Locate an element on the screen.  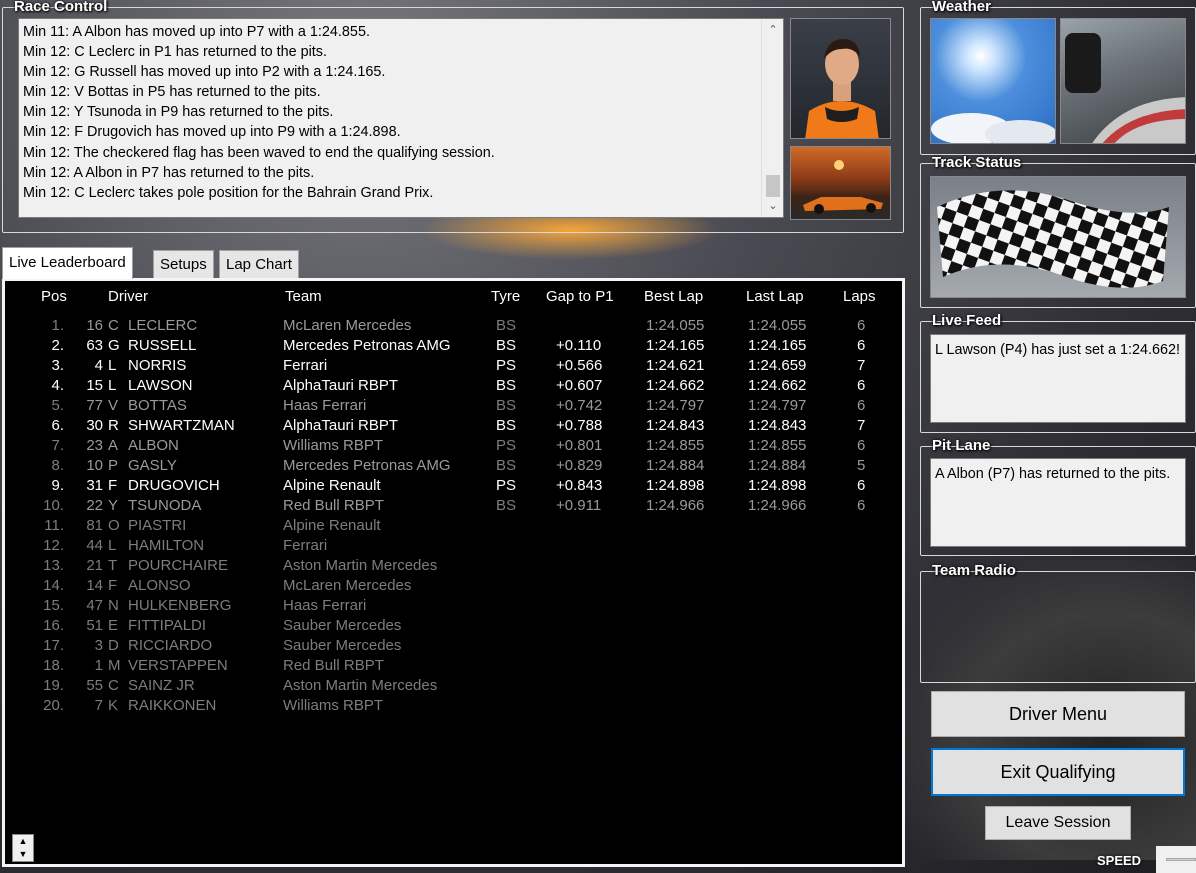
header-last-lap: Last Lap is located at coordinates (775, 296).